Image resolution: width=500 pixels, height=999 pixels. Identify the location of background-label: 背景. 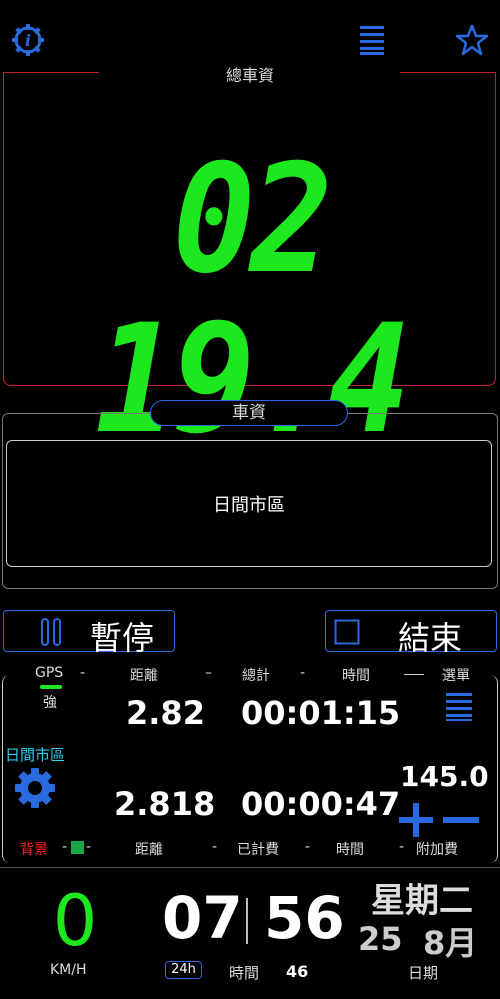
(34, 849).